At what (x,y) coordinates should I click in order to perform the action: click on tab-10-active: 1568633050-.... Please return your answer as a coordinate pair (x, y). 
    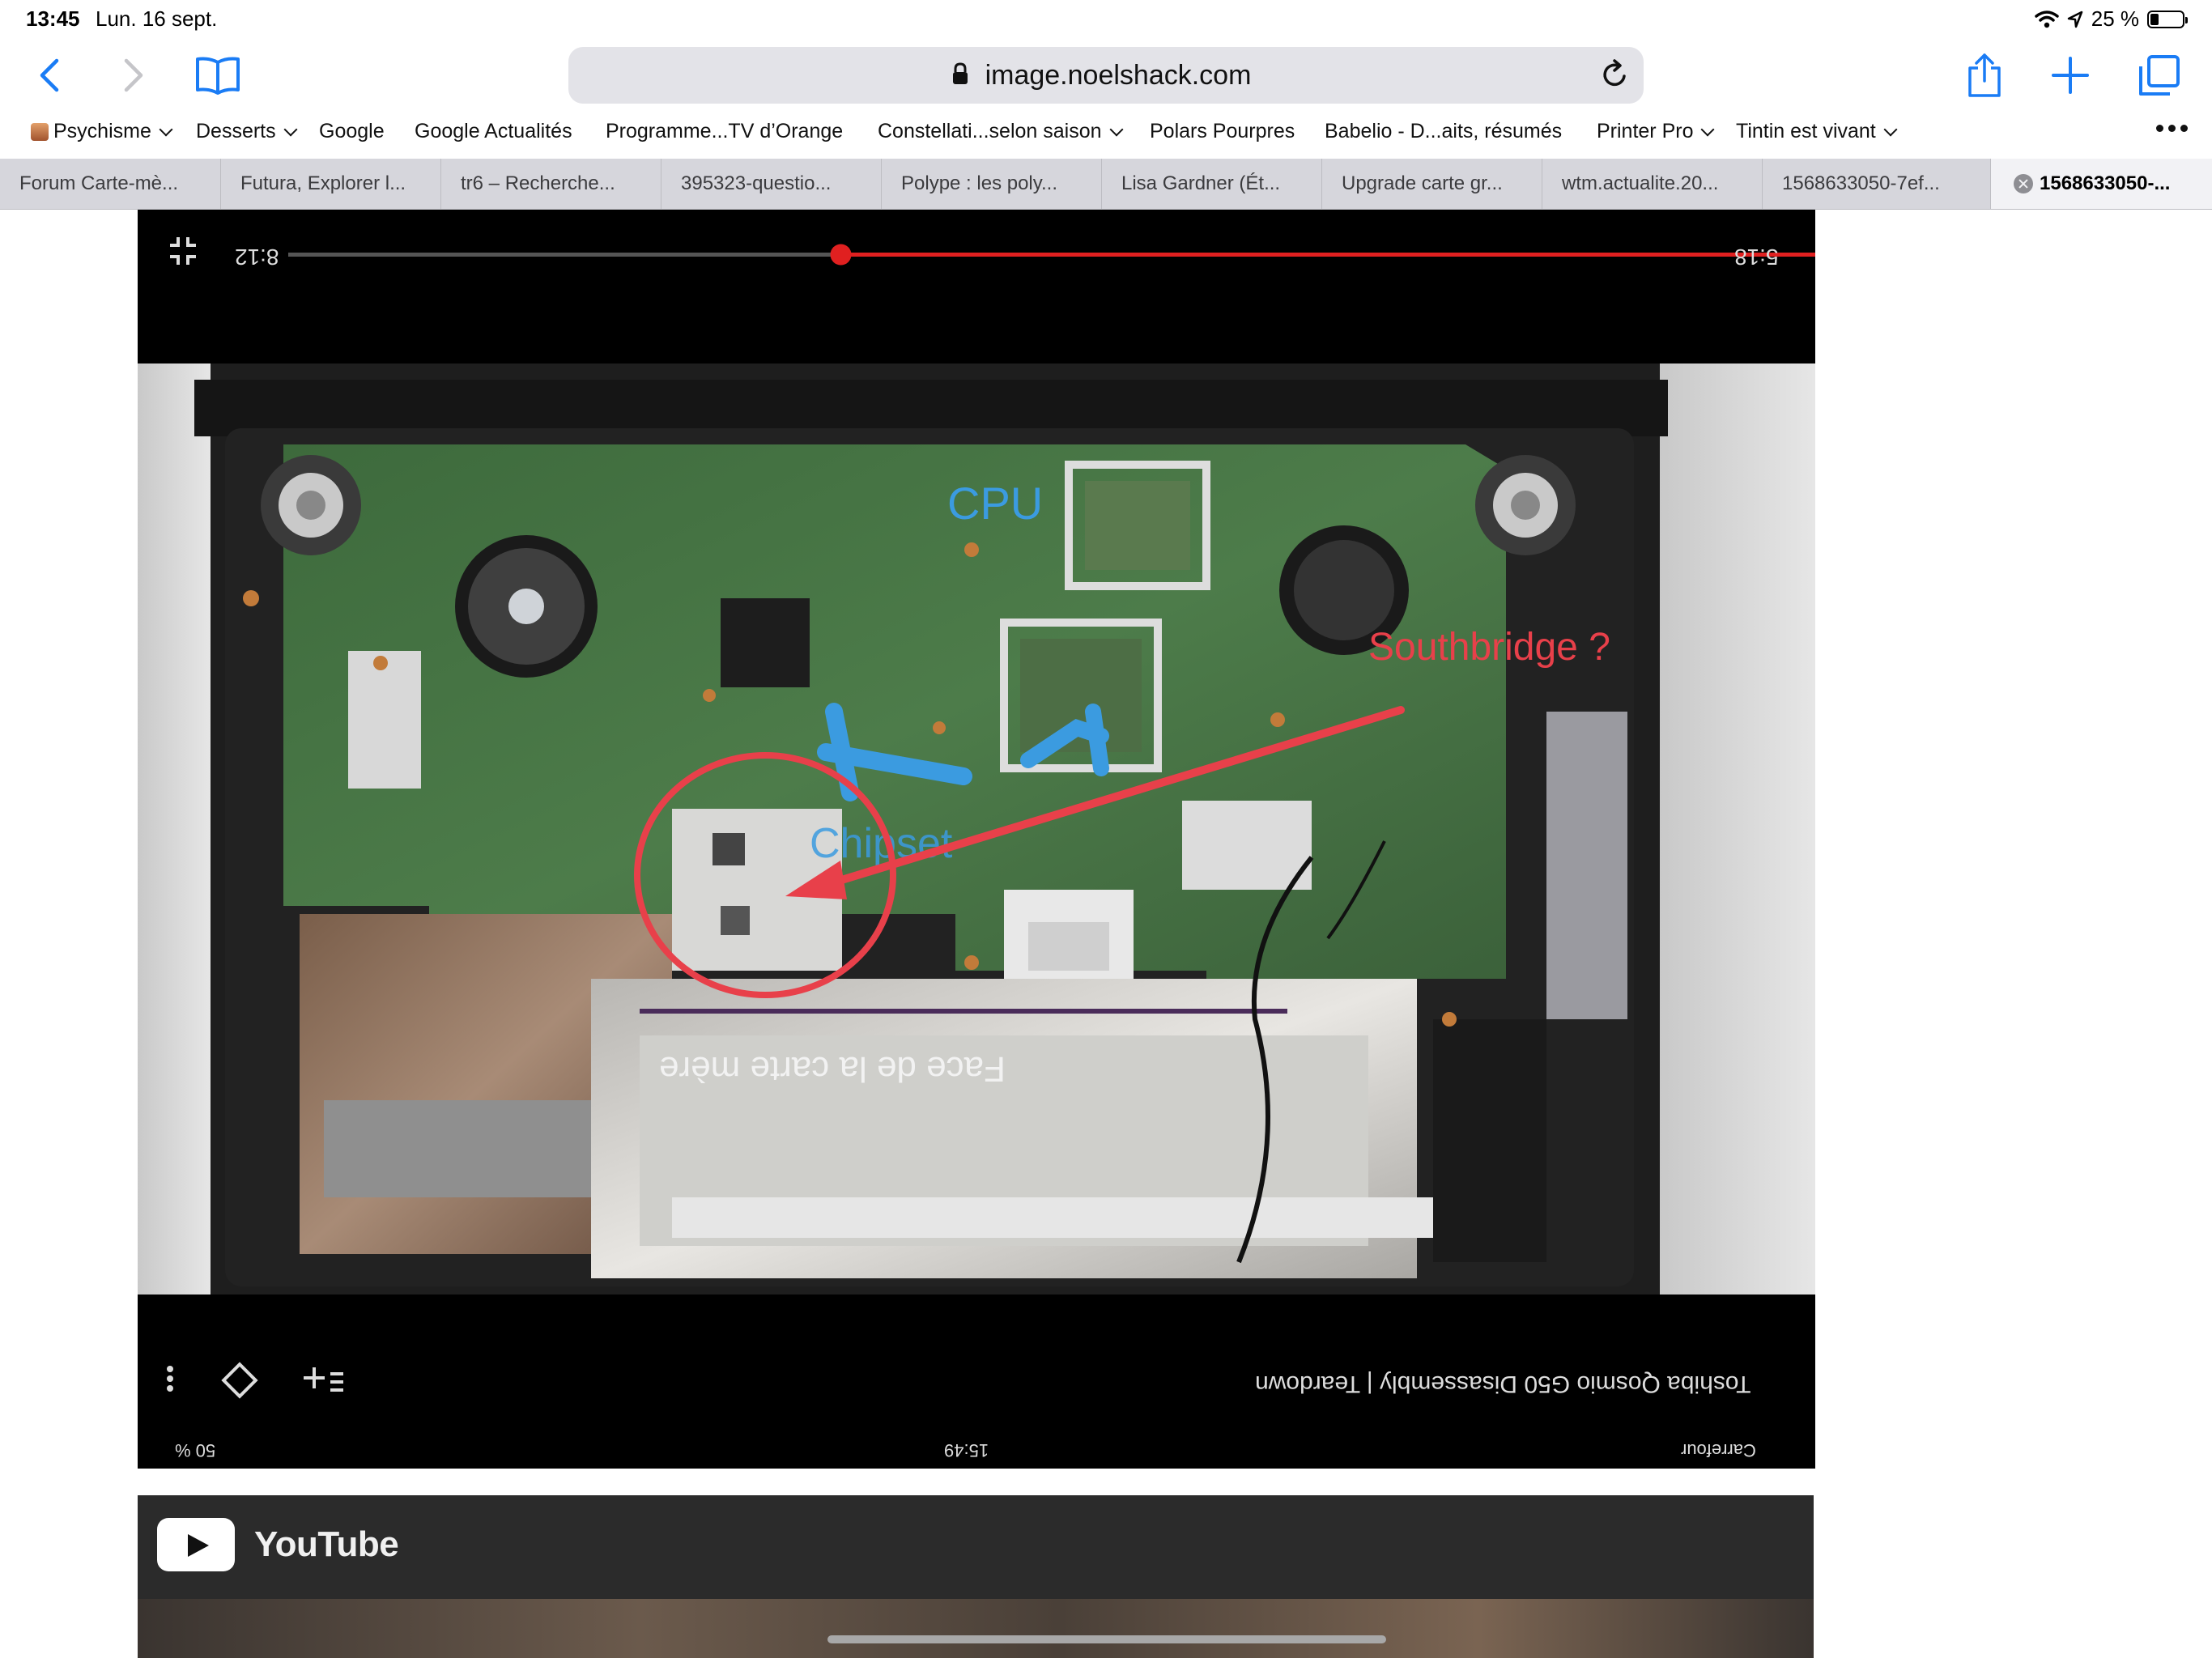
    Looking at the image, I should click on (2101, 184).